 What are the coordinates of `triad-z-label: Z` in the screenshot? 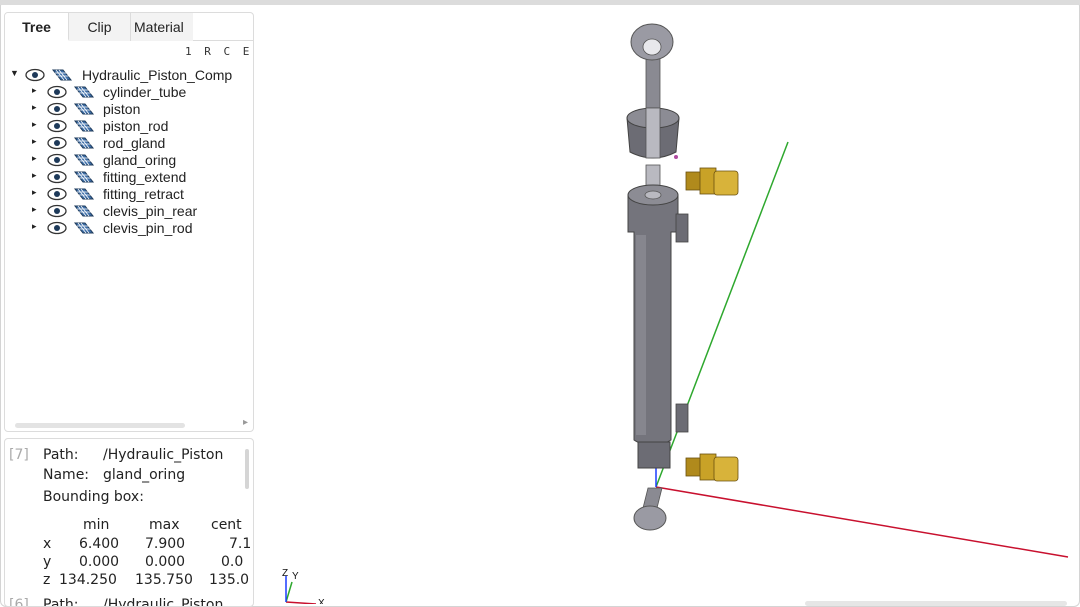 It's located at (285, 573).